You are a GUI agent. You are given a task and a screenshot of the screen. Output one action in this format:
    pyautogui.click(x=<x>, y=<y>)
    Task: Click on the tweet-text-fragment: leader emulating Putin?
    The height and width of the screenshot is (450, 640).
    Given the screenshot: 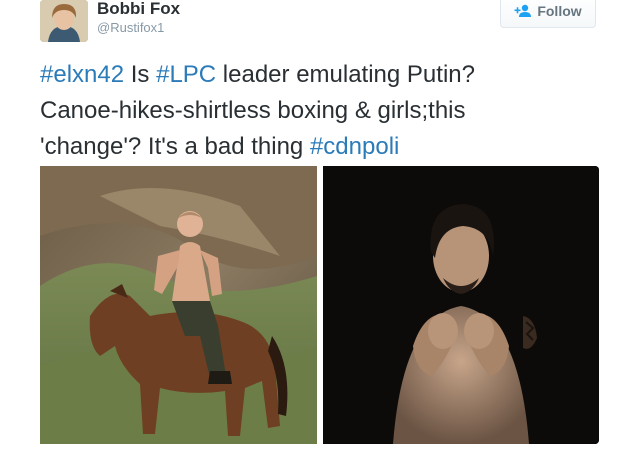 What is the action you would take?
    pyautogui.click(x=345, y=74)
    